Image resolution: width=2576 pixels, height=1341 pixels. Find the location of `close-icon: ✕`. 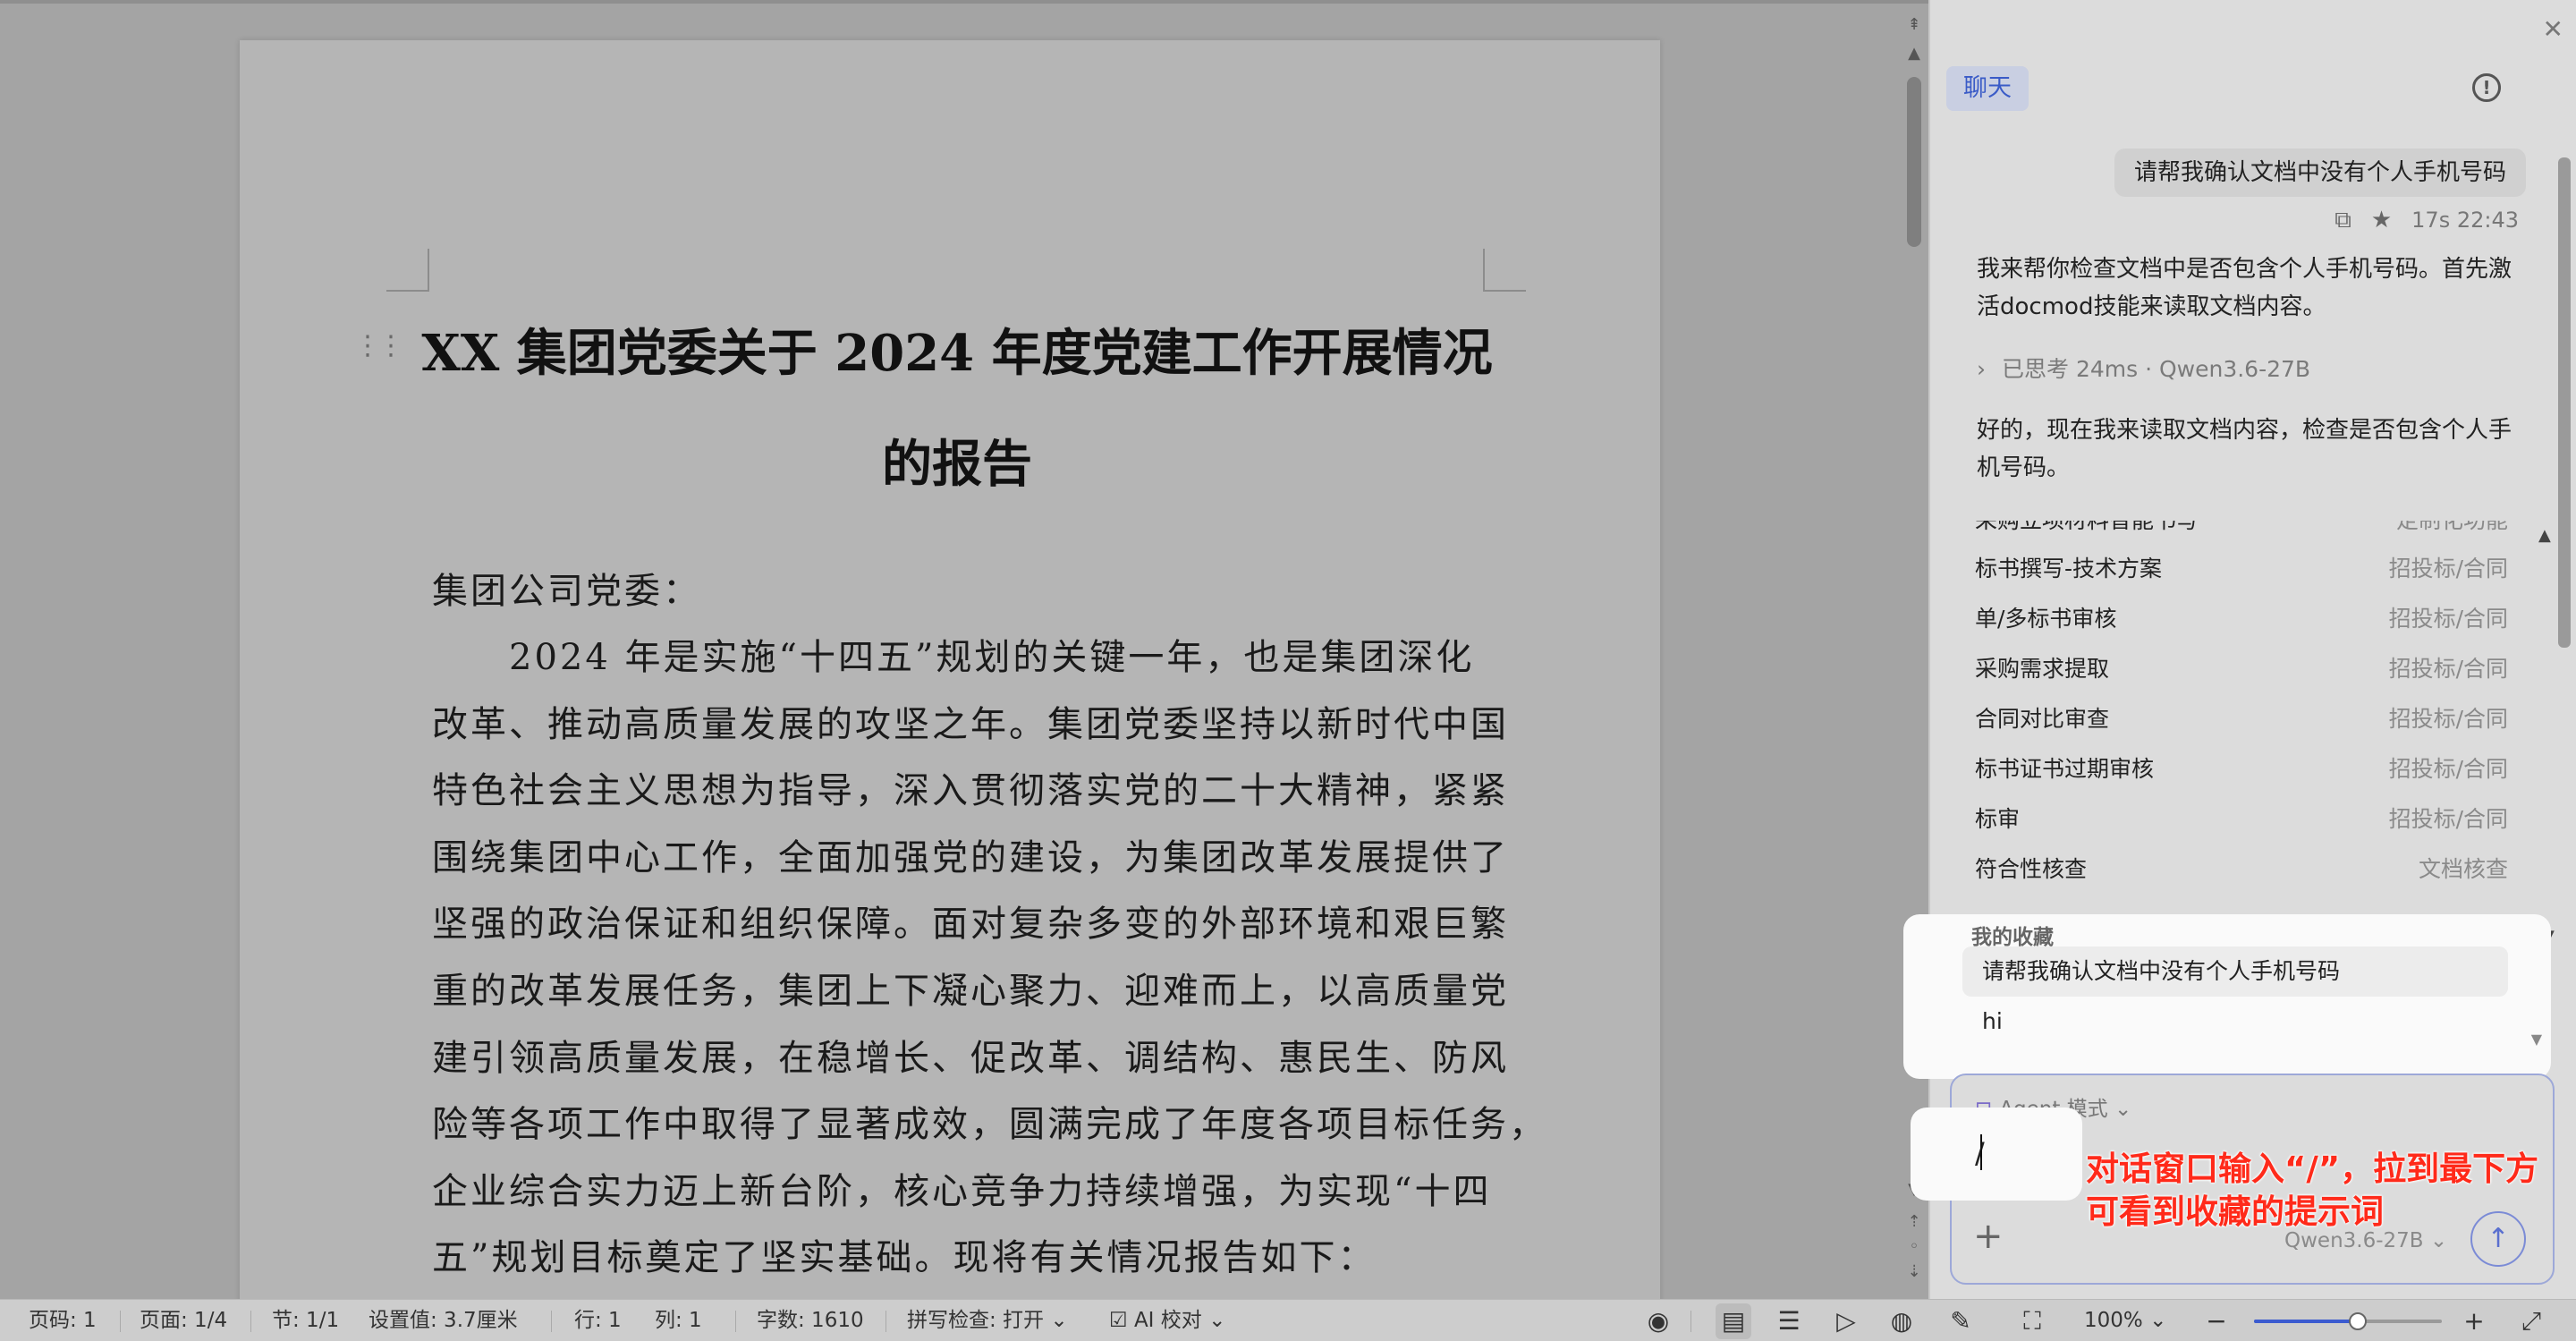

close-icon: ✕ is located at coordinates (2553, 29).